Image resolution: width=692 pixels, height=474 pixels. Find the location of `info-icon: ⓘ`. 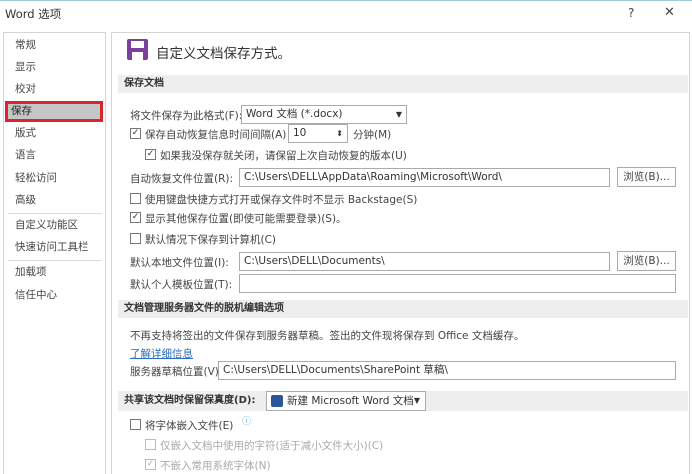

info-icon: ⓘ is located at coordinates (246, 420).